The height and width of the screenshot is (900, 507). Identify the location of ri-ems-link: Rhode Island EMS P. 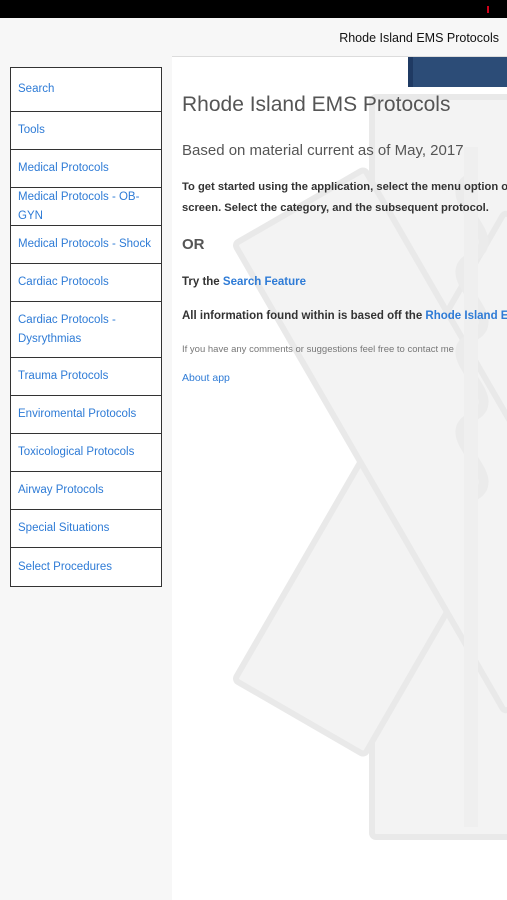
(466, 316).